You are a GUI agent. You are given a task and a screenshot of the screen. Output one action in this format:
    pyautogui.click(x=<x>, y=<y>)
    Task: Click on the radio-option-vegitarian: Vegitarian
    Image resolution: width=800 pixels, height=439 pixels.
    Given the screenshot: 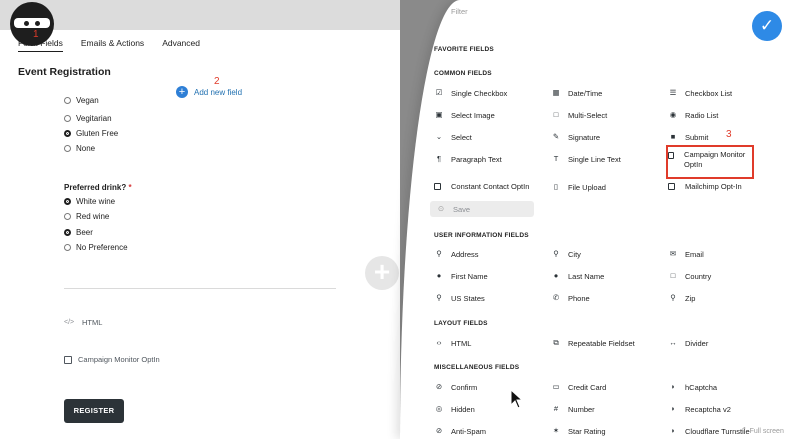 What is the action you would take?
    pyautogui.click(x=88, y=118)
    